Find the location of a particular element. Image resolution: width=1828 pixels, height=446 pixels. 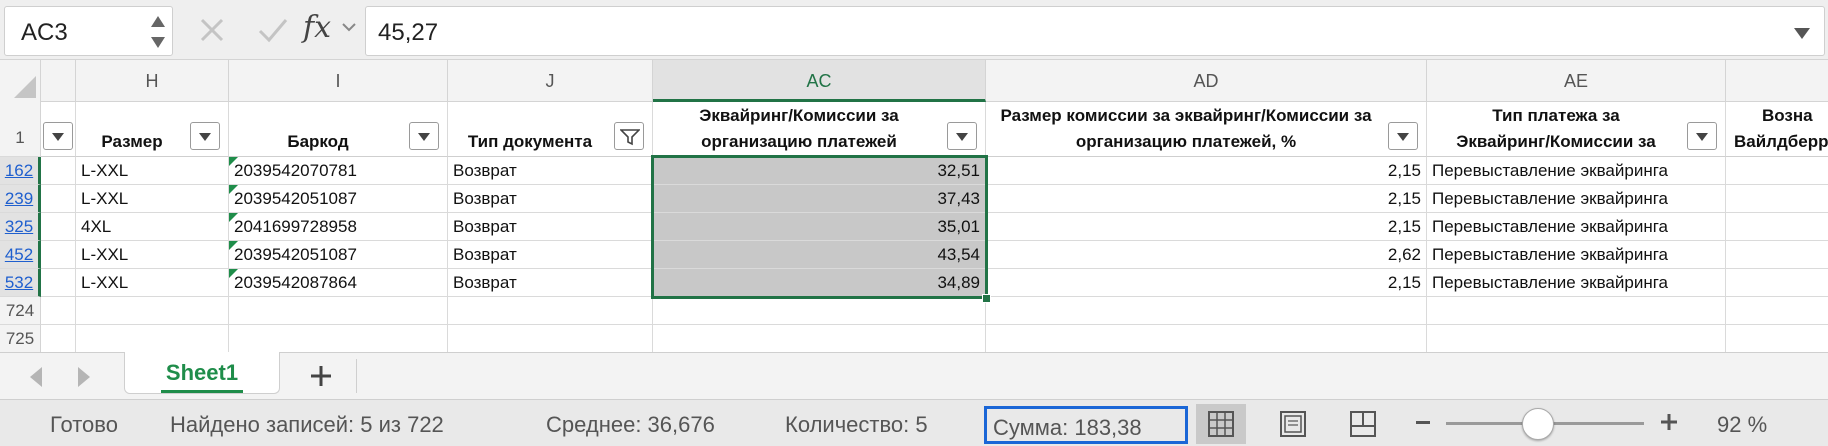

prev-sheet-icon is located at coordinates (36, 377).